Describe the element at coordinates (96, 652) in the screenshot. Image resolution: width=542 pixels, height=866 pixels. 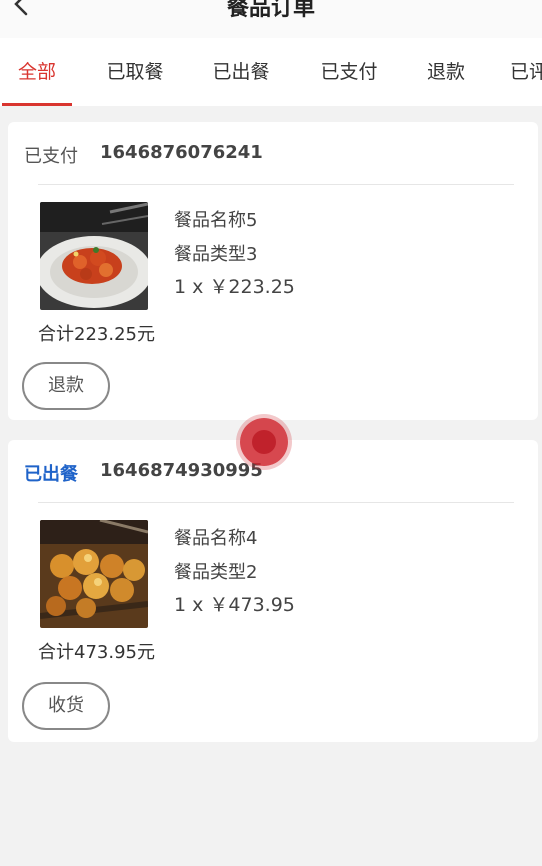
I see `order-total: 合计473.95元` at that location.